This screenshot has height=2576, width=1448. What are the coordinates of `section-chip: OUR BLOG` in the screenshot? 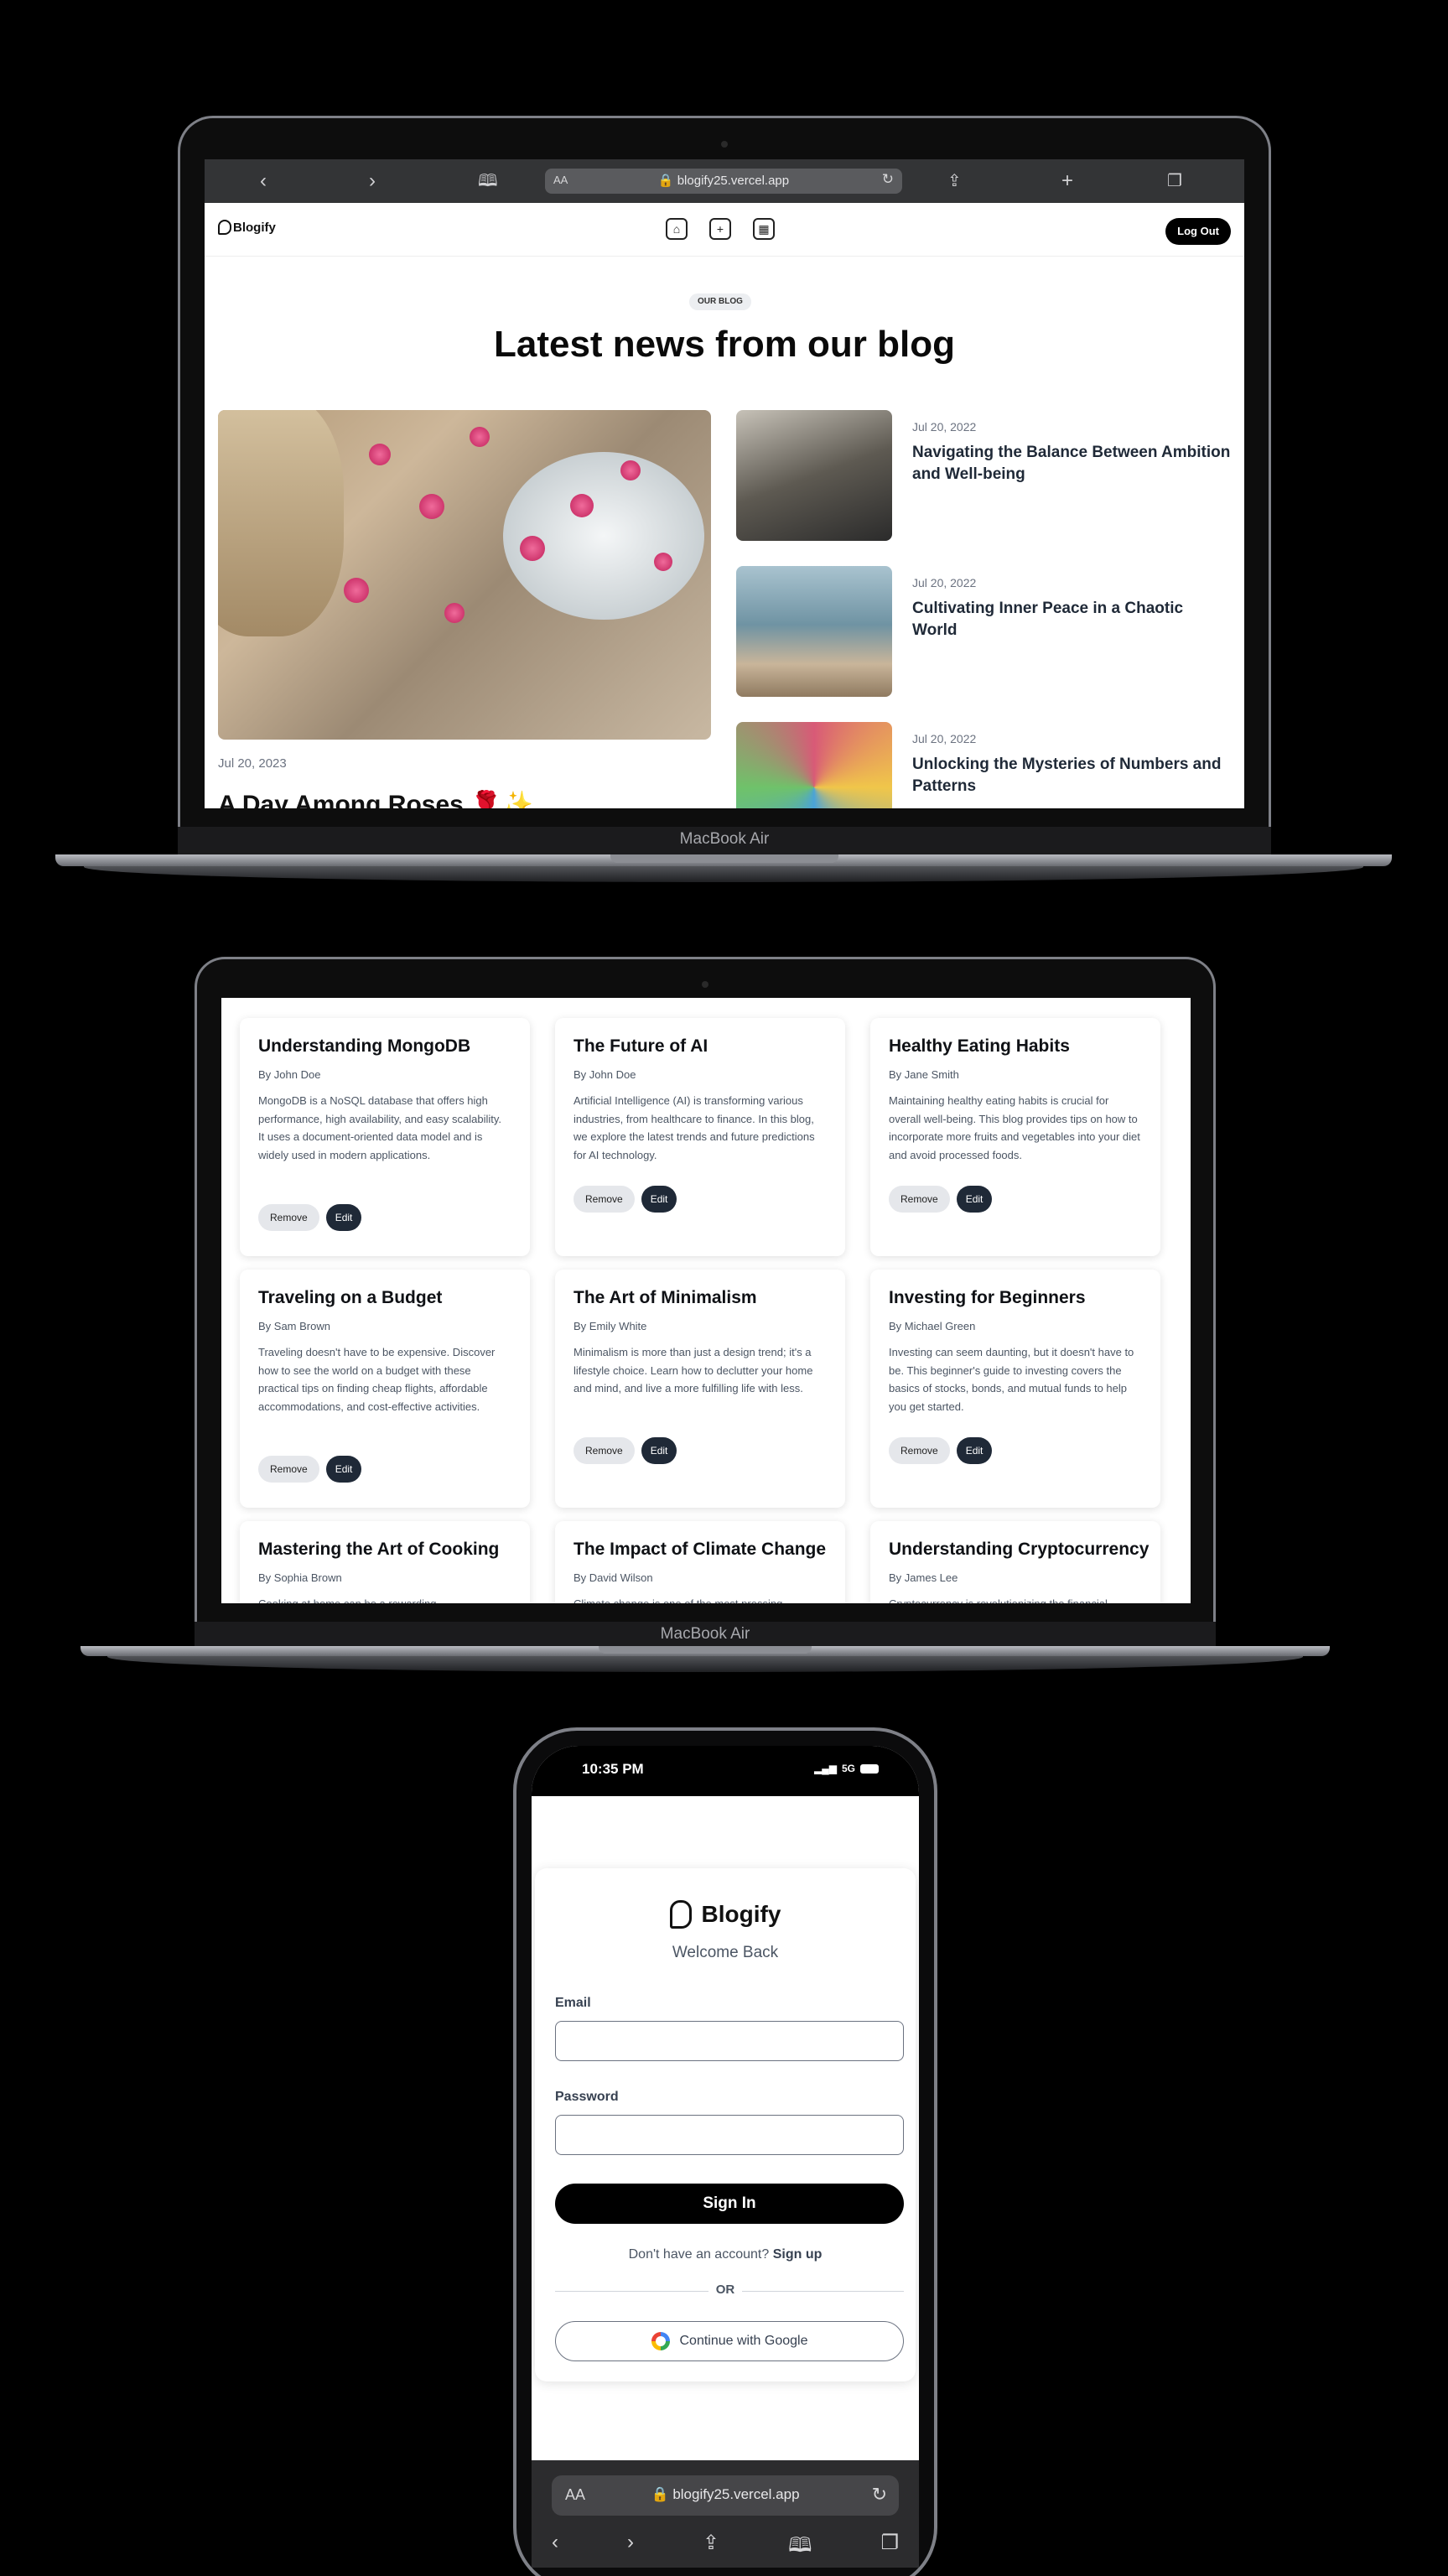 It's located at (720, 301).